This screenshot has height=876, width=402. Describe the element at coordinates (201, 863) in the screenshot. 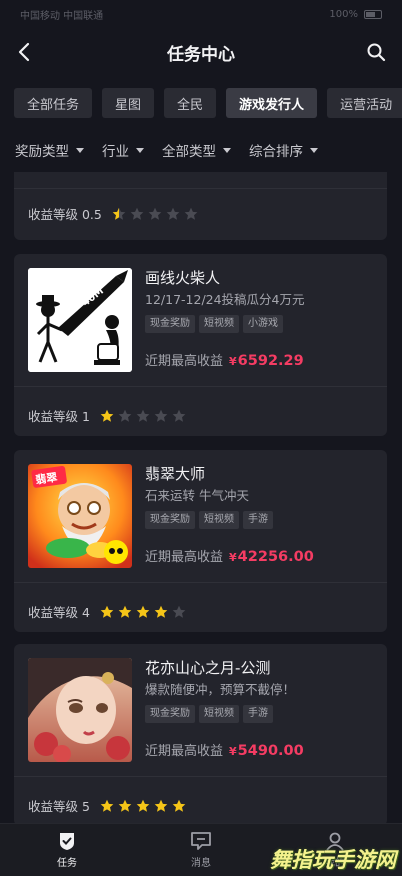

I see `tab-bar-label: 消息` at that location.